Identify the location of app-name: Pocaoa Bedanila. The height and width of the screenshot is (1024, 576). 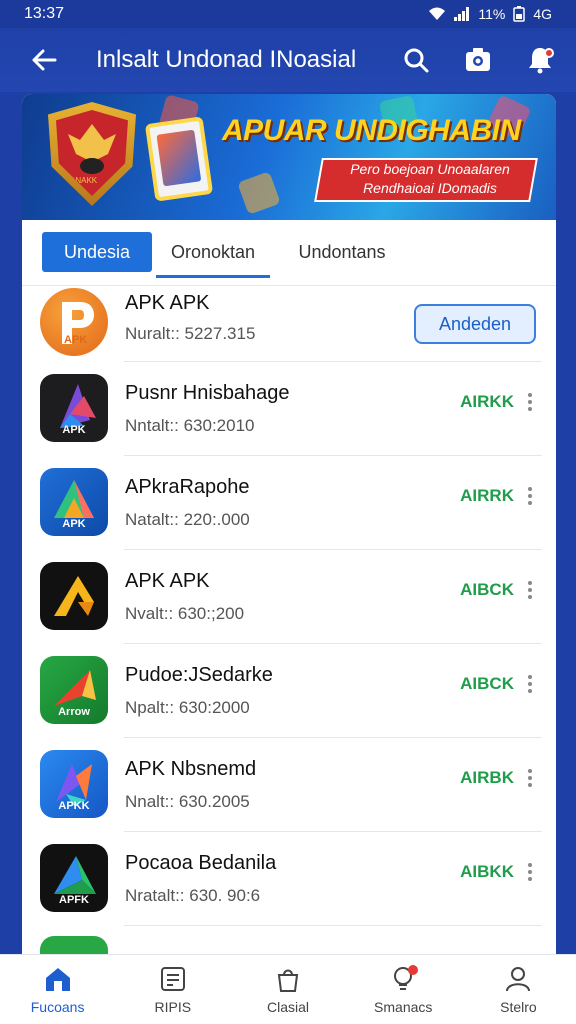
(201, 863).